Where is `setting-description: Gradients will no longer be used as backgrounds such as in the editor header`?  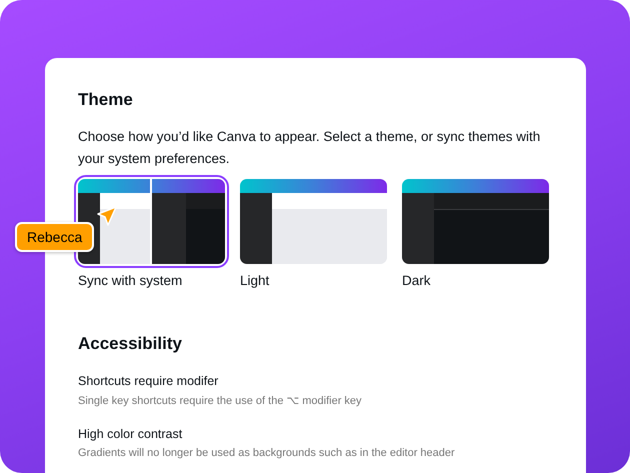
setting-description: Gradients will no longer be used as backgrounds such as in the editor header is located at coordinates (267, 453).